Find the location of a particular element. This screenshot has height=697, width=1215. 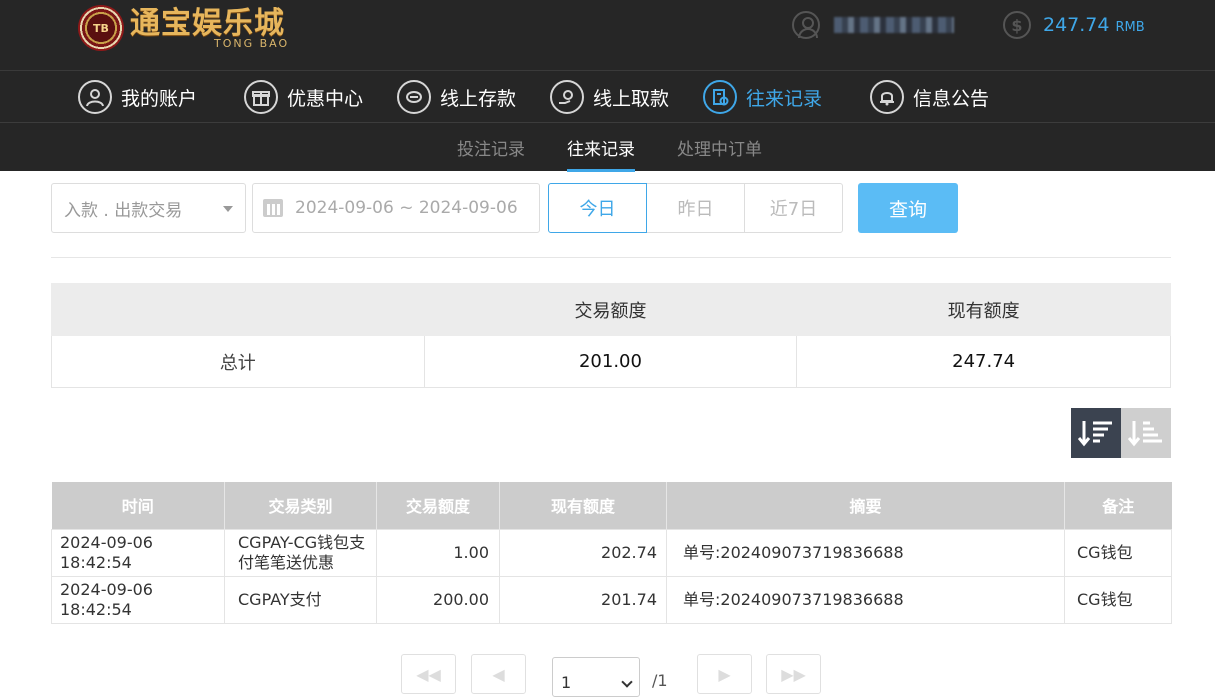

sort-desc-icon is located at coordinates (1095, 434).